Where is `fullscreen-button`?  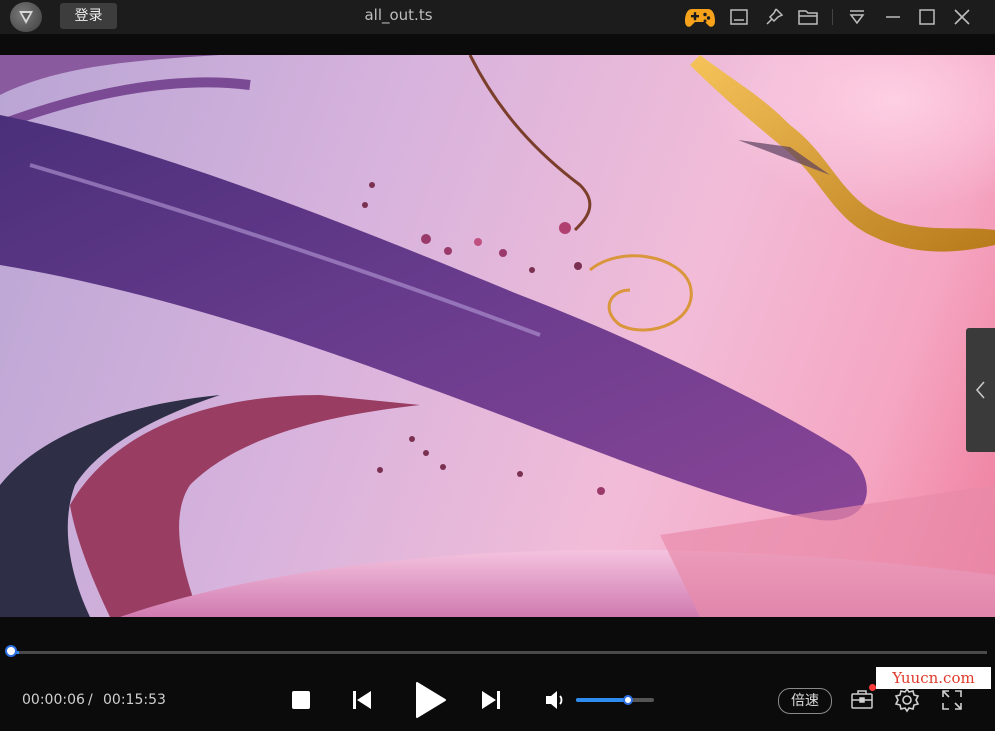 fullscreen-button is located at coordinates (952, 702).